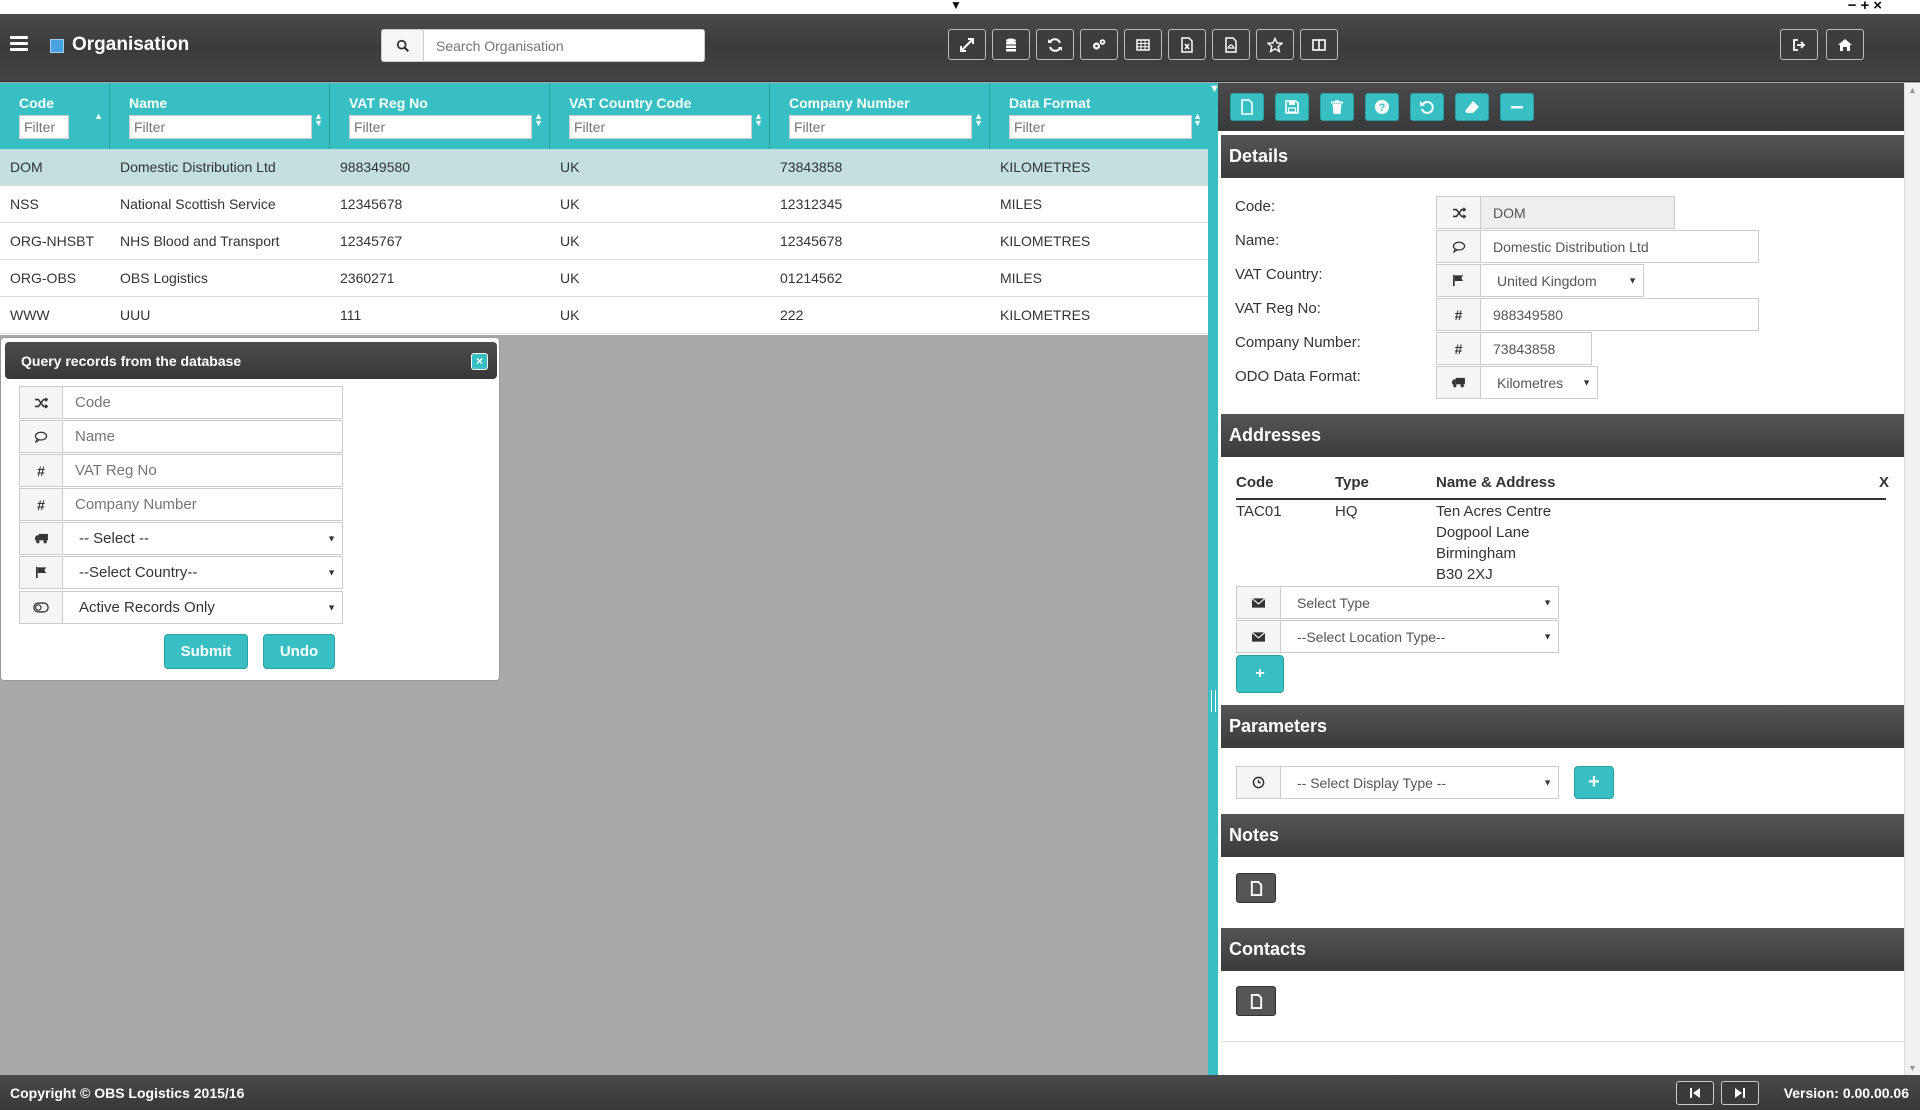  Describe the element at coordinates (1740, 1093) in the screenshot. I see `last-record-icon` at that location.